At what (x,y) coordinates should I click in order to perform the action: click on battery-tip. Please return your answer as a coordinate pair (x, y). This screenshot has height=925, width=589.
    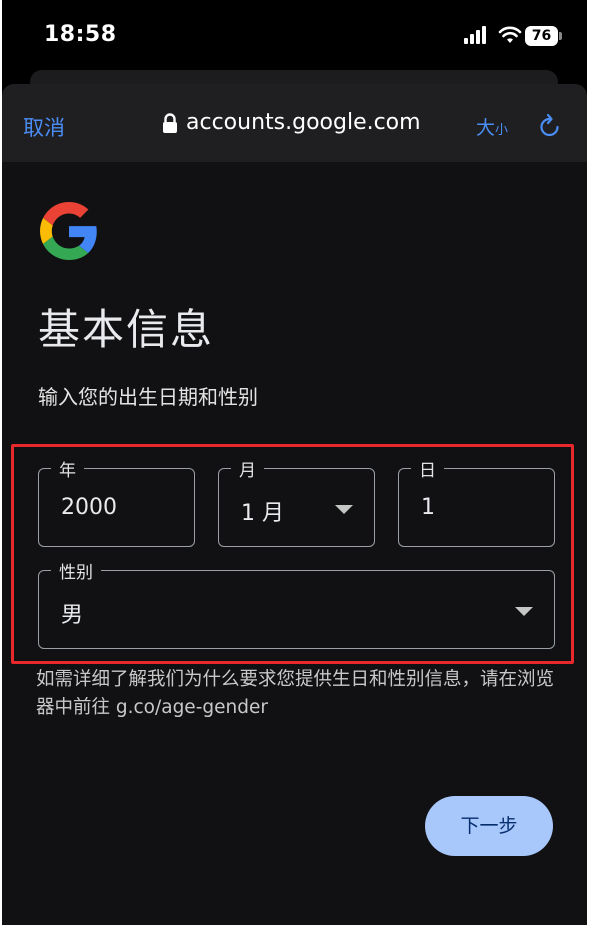
    Looking at the image, I should click on (560, 36).